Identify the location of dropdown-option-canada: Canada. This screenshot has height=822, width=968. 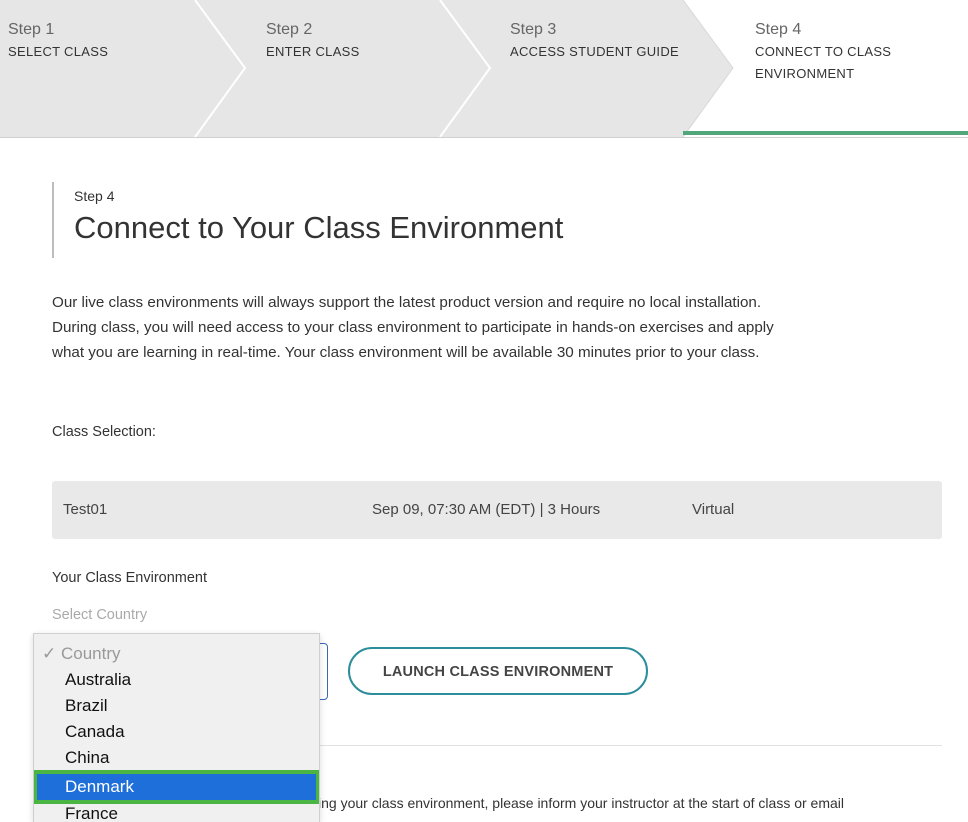
(176, 732).